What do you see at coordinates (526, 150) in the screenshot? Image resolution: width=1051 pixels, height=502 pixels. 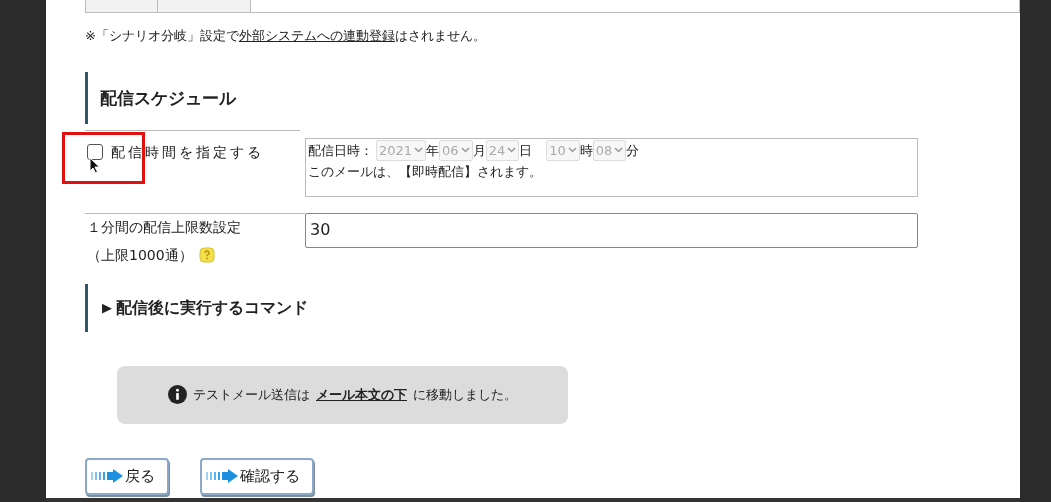 I see `unit-label: 日` at bounding box center [526, 150].